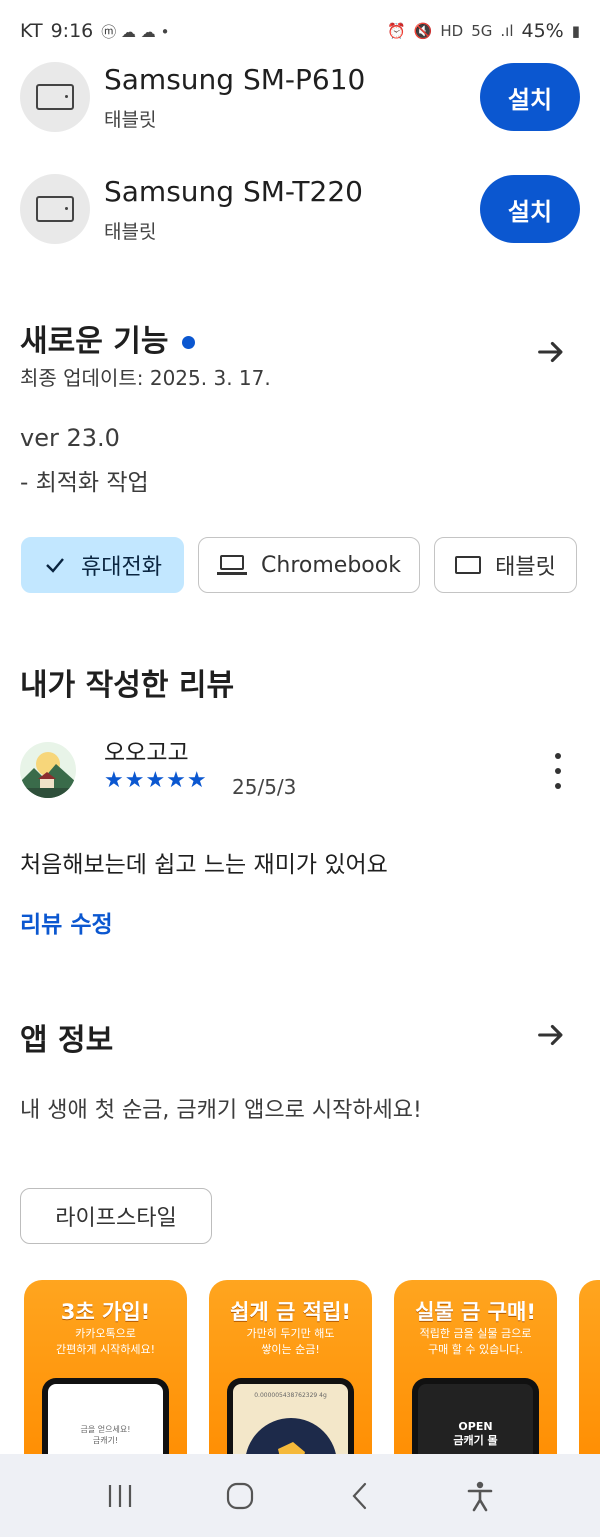  I want to click on back-icon, so click(359, 1495).